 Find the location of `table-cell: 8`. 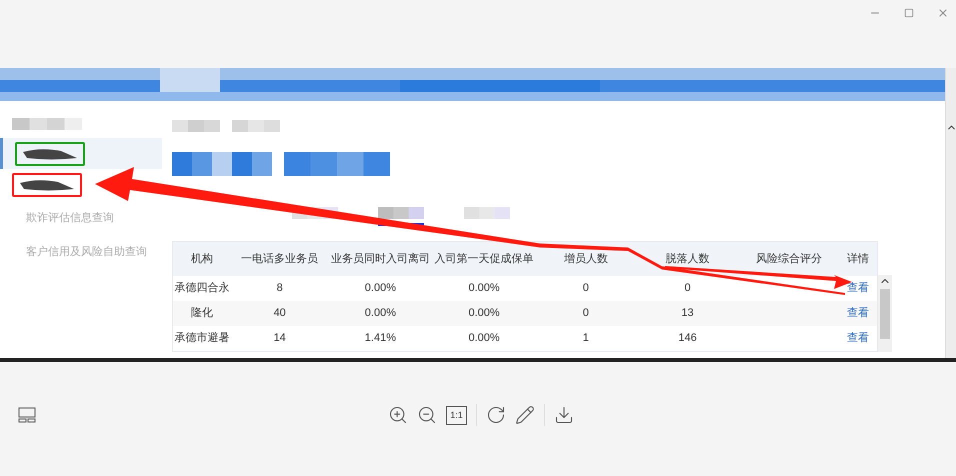

table-cell: 8 is located at coordinates (279, 288).